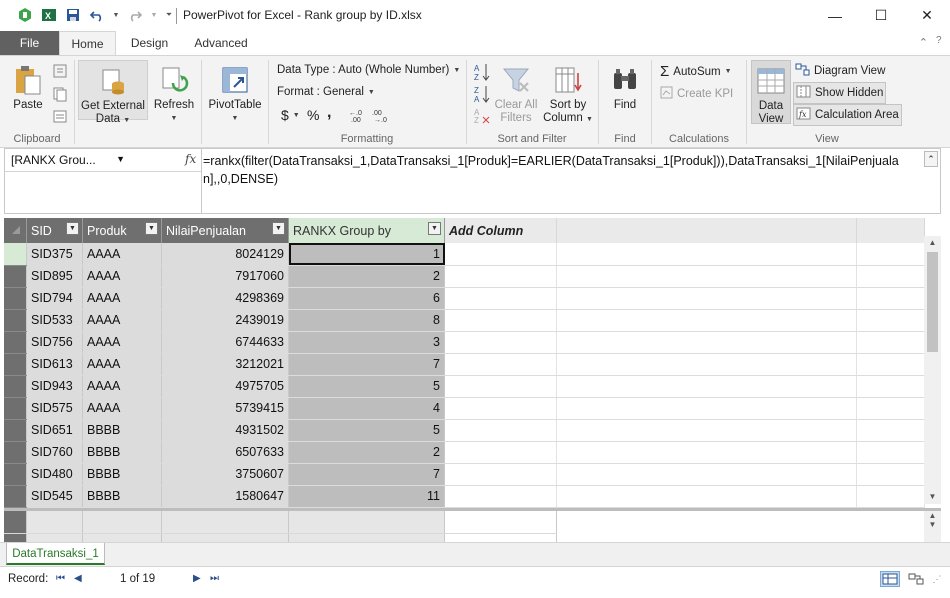 This screenshot has width=950, height=598. What do you see at coordinates (516, 94) in the screenshot?
I see `clear-all-filters-button: Clear All Filters` at bounding box center [516, 94].